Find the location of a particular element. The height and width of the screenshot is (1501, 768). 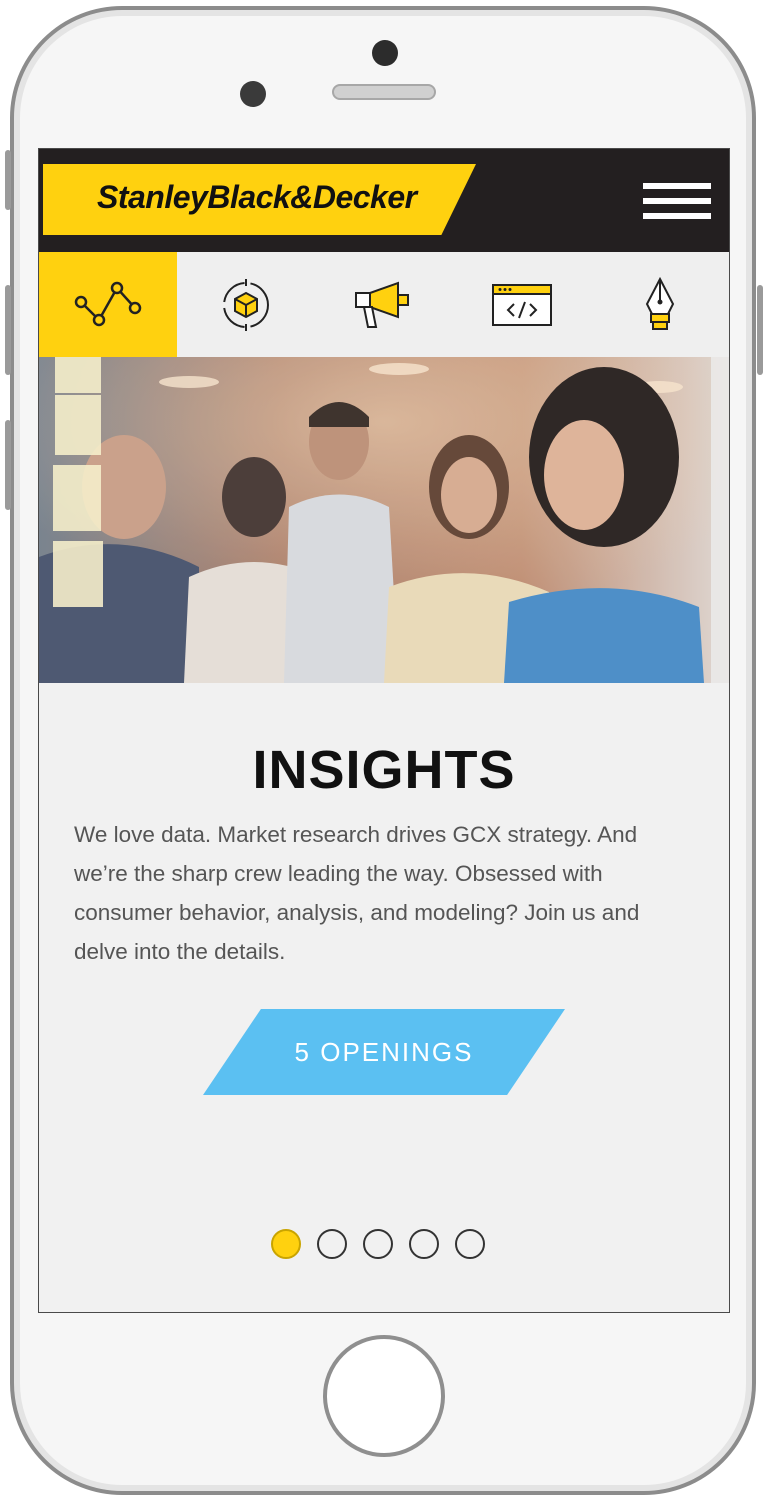

phone-volume-down is located at coordinates (8, 465).